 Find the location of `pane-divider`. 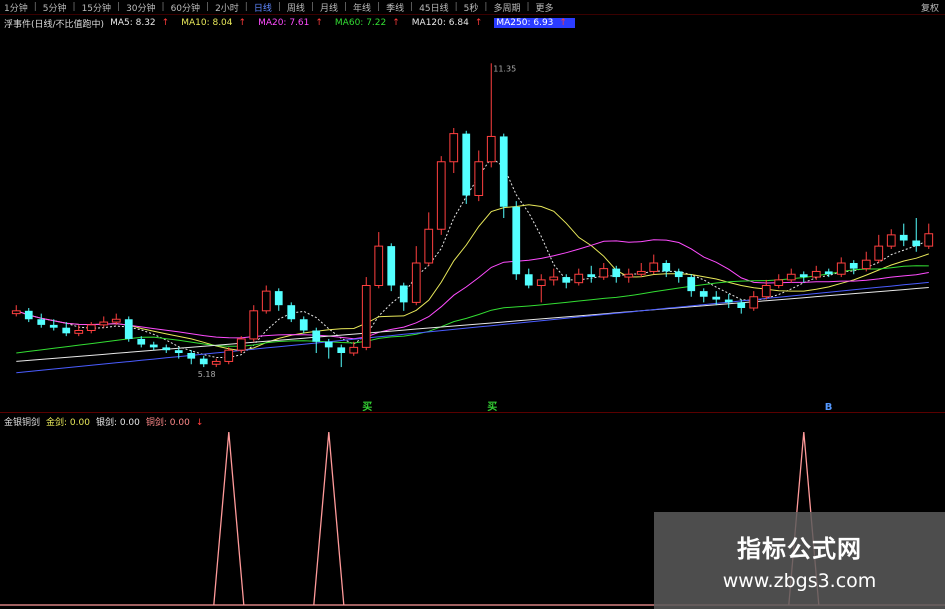

pane-divider is located at coordinates (472, 412).